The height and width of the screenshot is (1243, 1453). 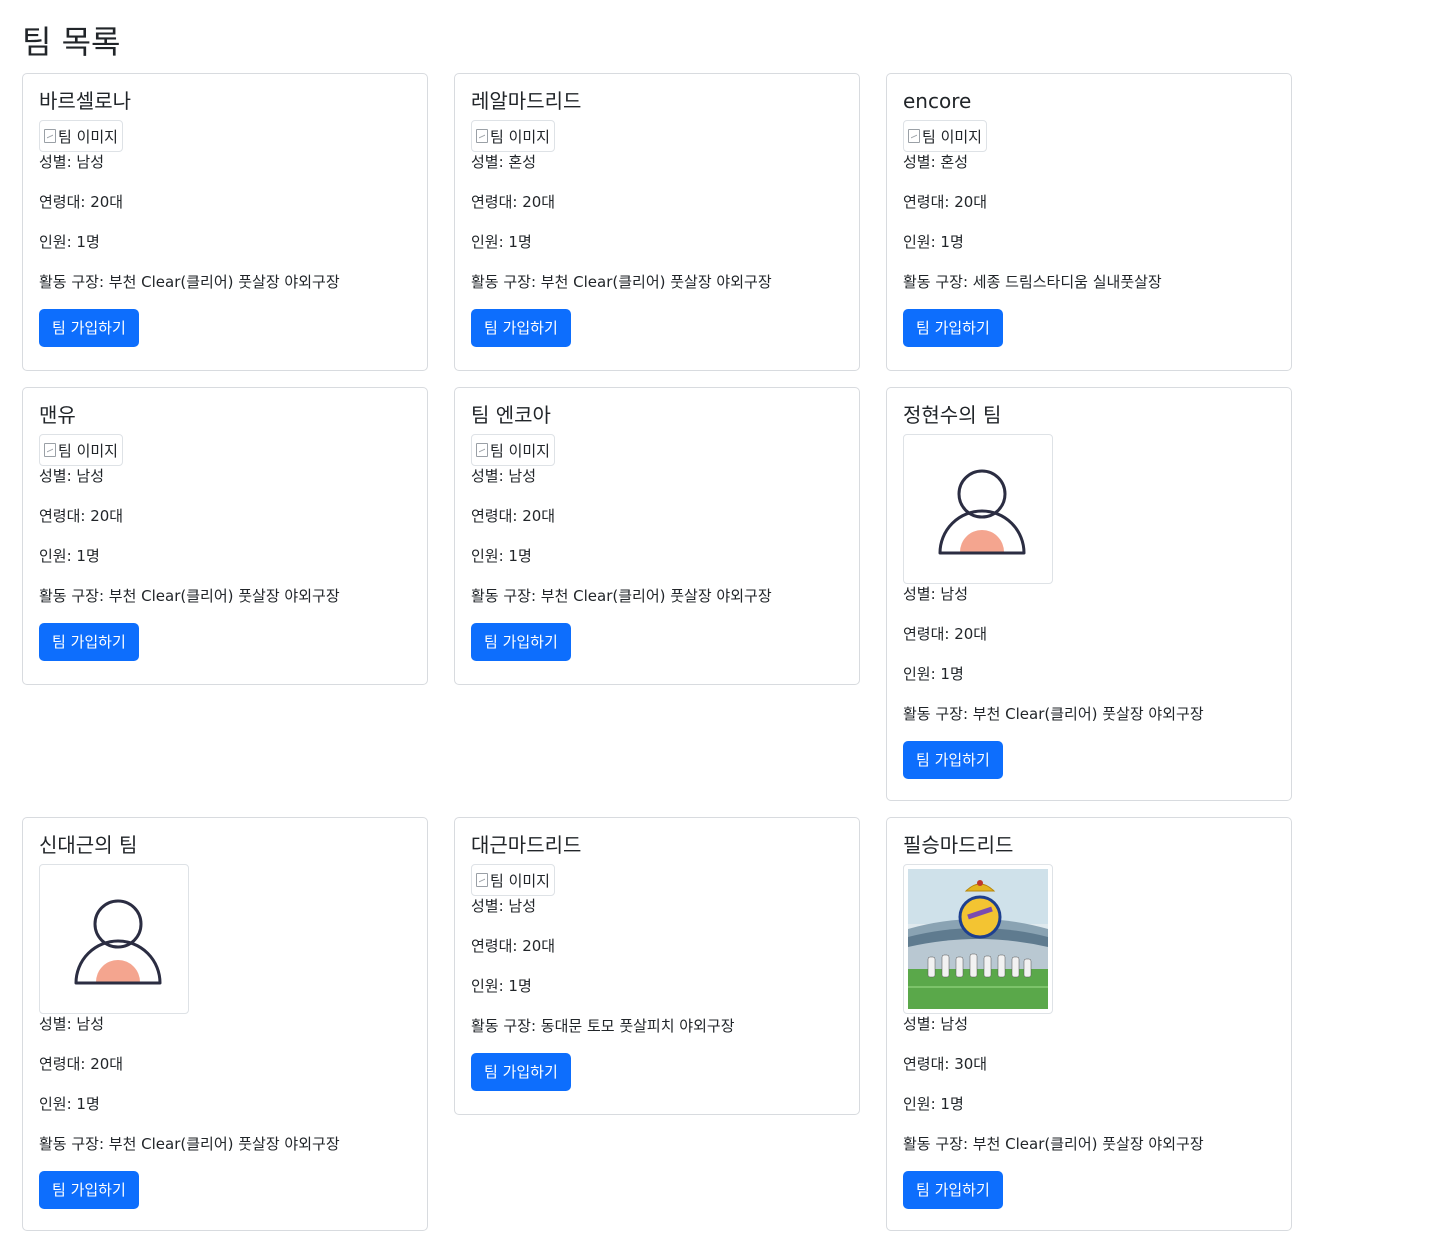 I want to click on team-name: 팀 엔코아, so click(x=511, y=415).